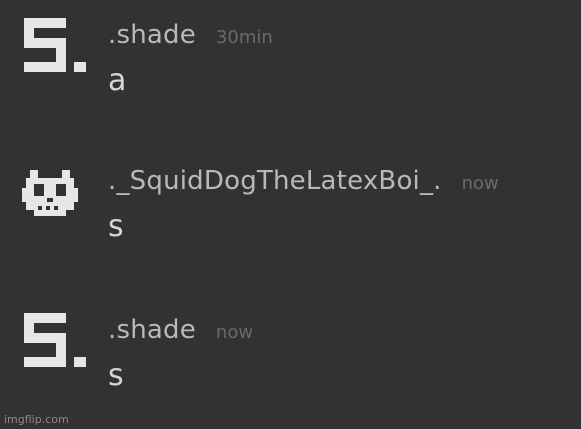 The image size is (581, 429). I want to click on message-header: ._SquidDogTheLatexBoi_. now, so click(303, 181).